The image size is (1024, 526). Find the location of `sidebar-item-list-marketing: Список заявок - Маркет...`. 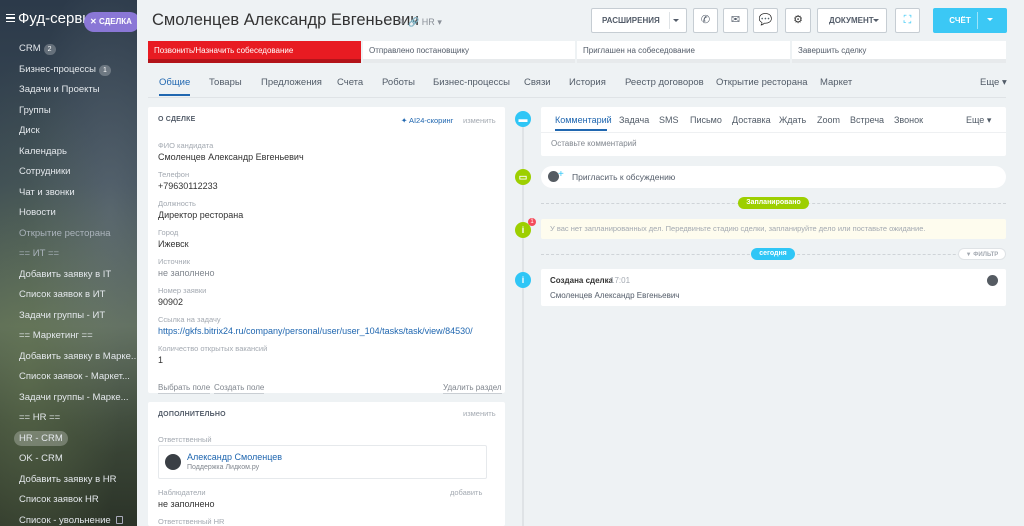

sidebar-item-list-marketing: Список заявок - Маркет... is located at coordinates (68, 377).